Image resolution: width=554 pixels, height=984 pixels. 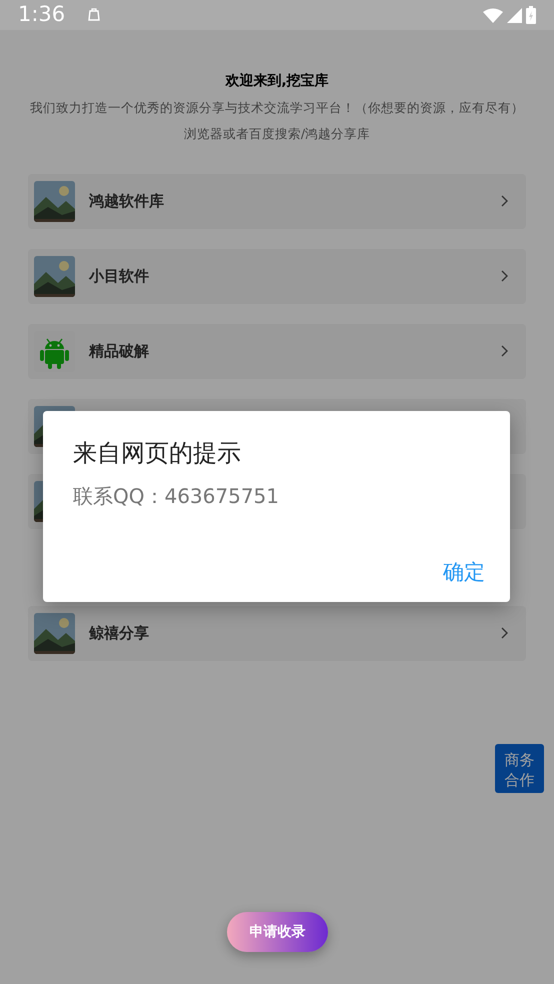 What do you see at coordinates (514, 15) in the screenshot?
I see `signal-icon` at bounding box center [514, 15].